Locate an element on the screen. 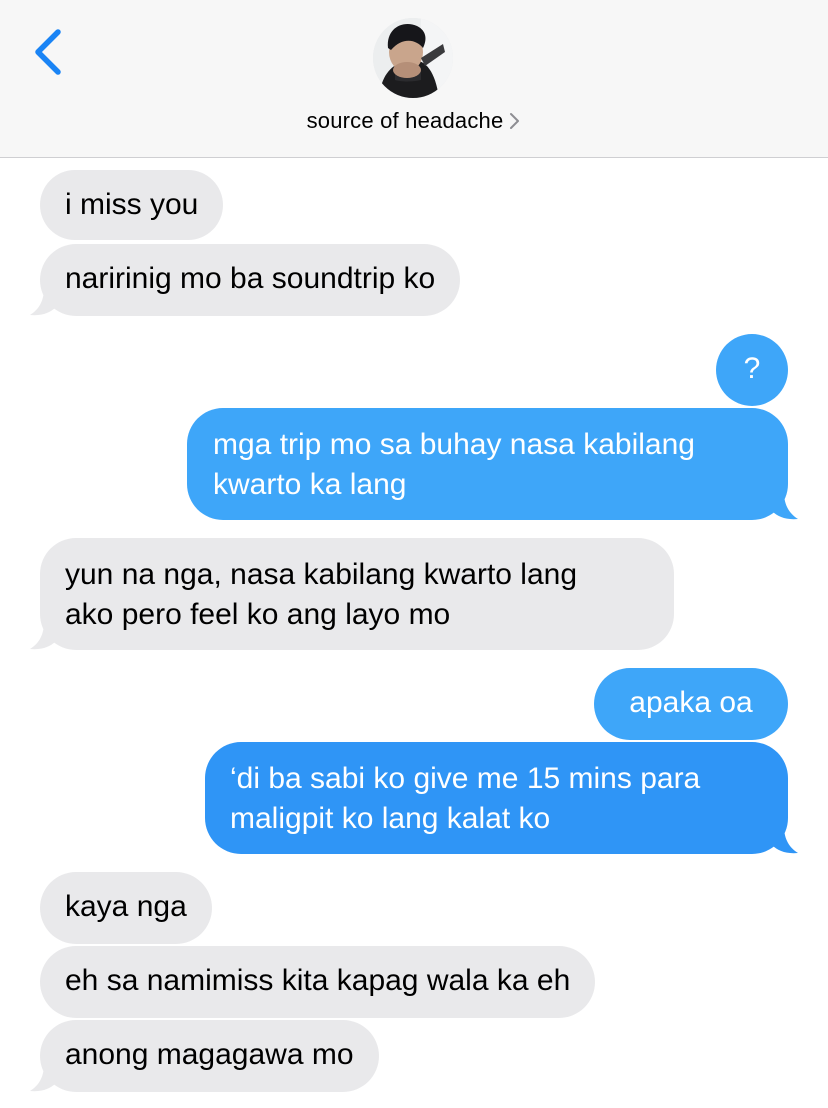 Image resolution: width=828 pixels, height=1108 pixels. back-button is located at coordinates (50, 52).